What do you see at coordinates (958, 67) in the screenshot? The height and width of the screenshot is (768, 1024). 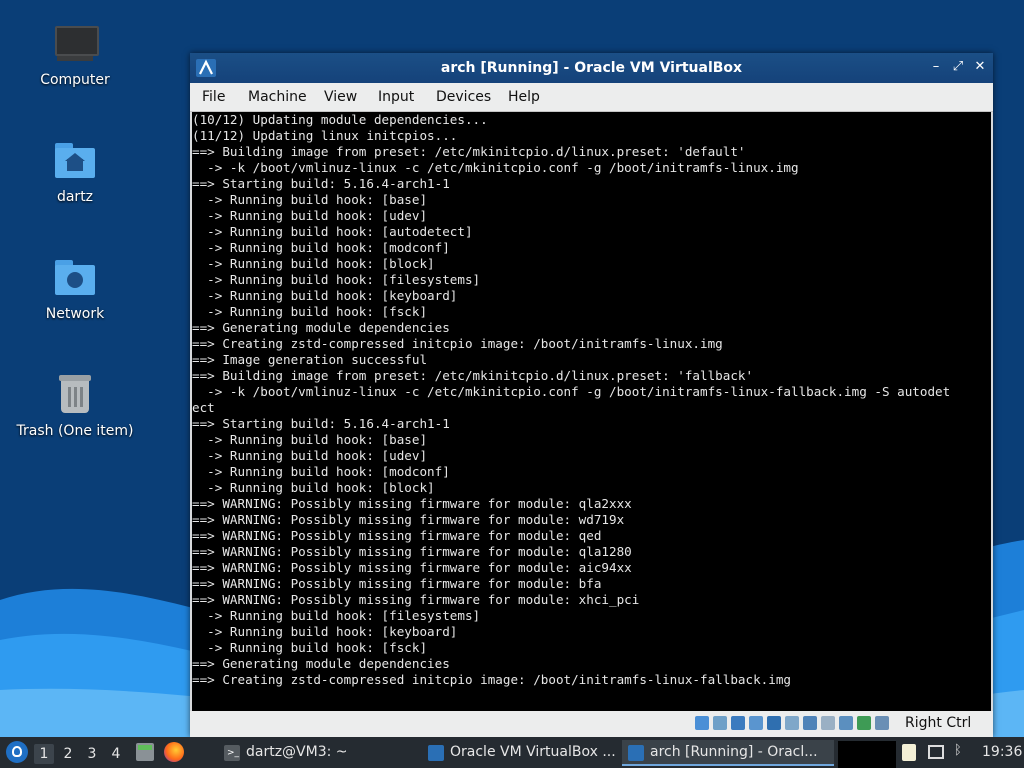 I see `restore-button: ⤢` at bounding box center [958, 67].